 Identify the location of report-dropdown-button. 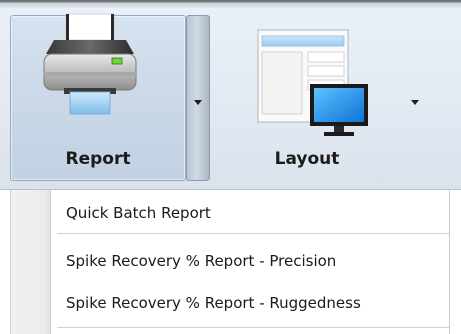
(198, 98).